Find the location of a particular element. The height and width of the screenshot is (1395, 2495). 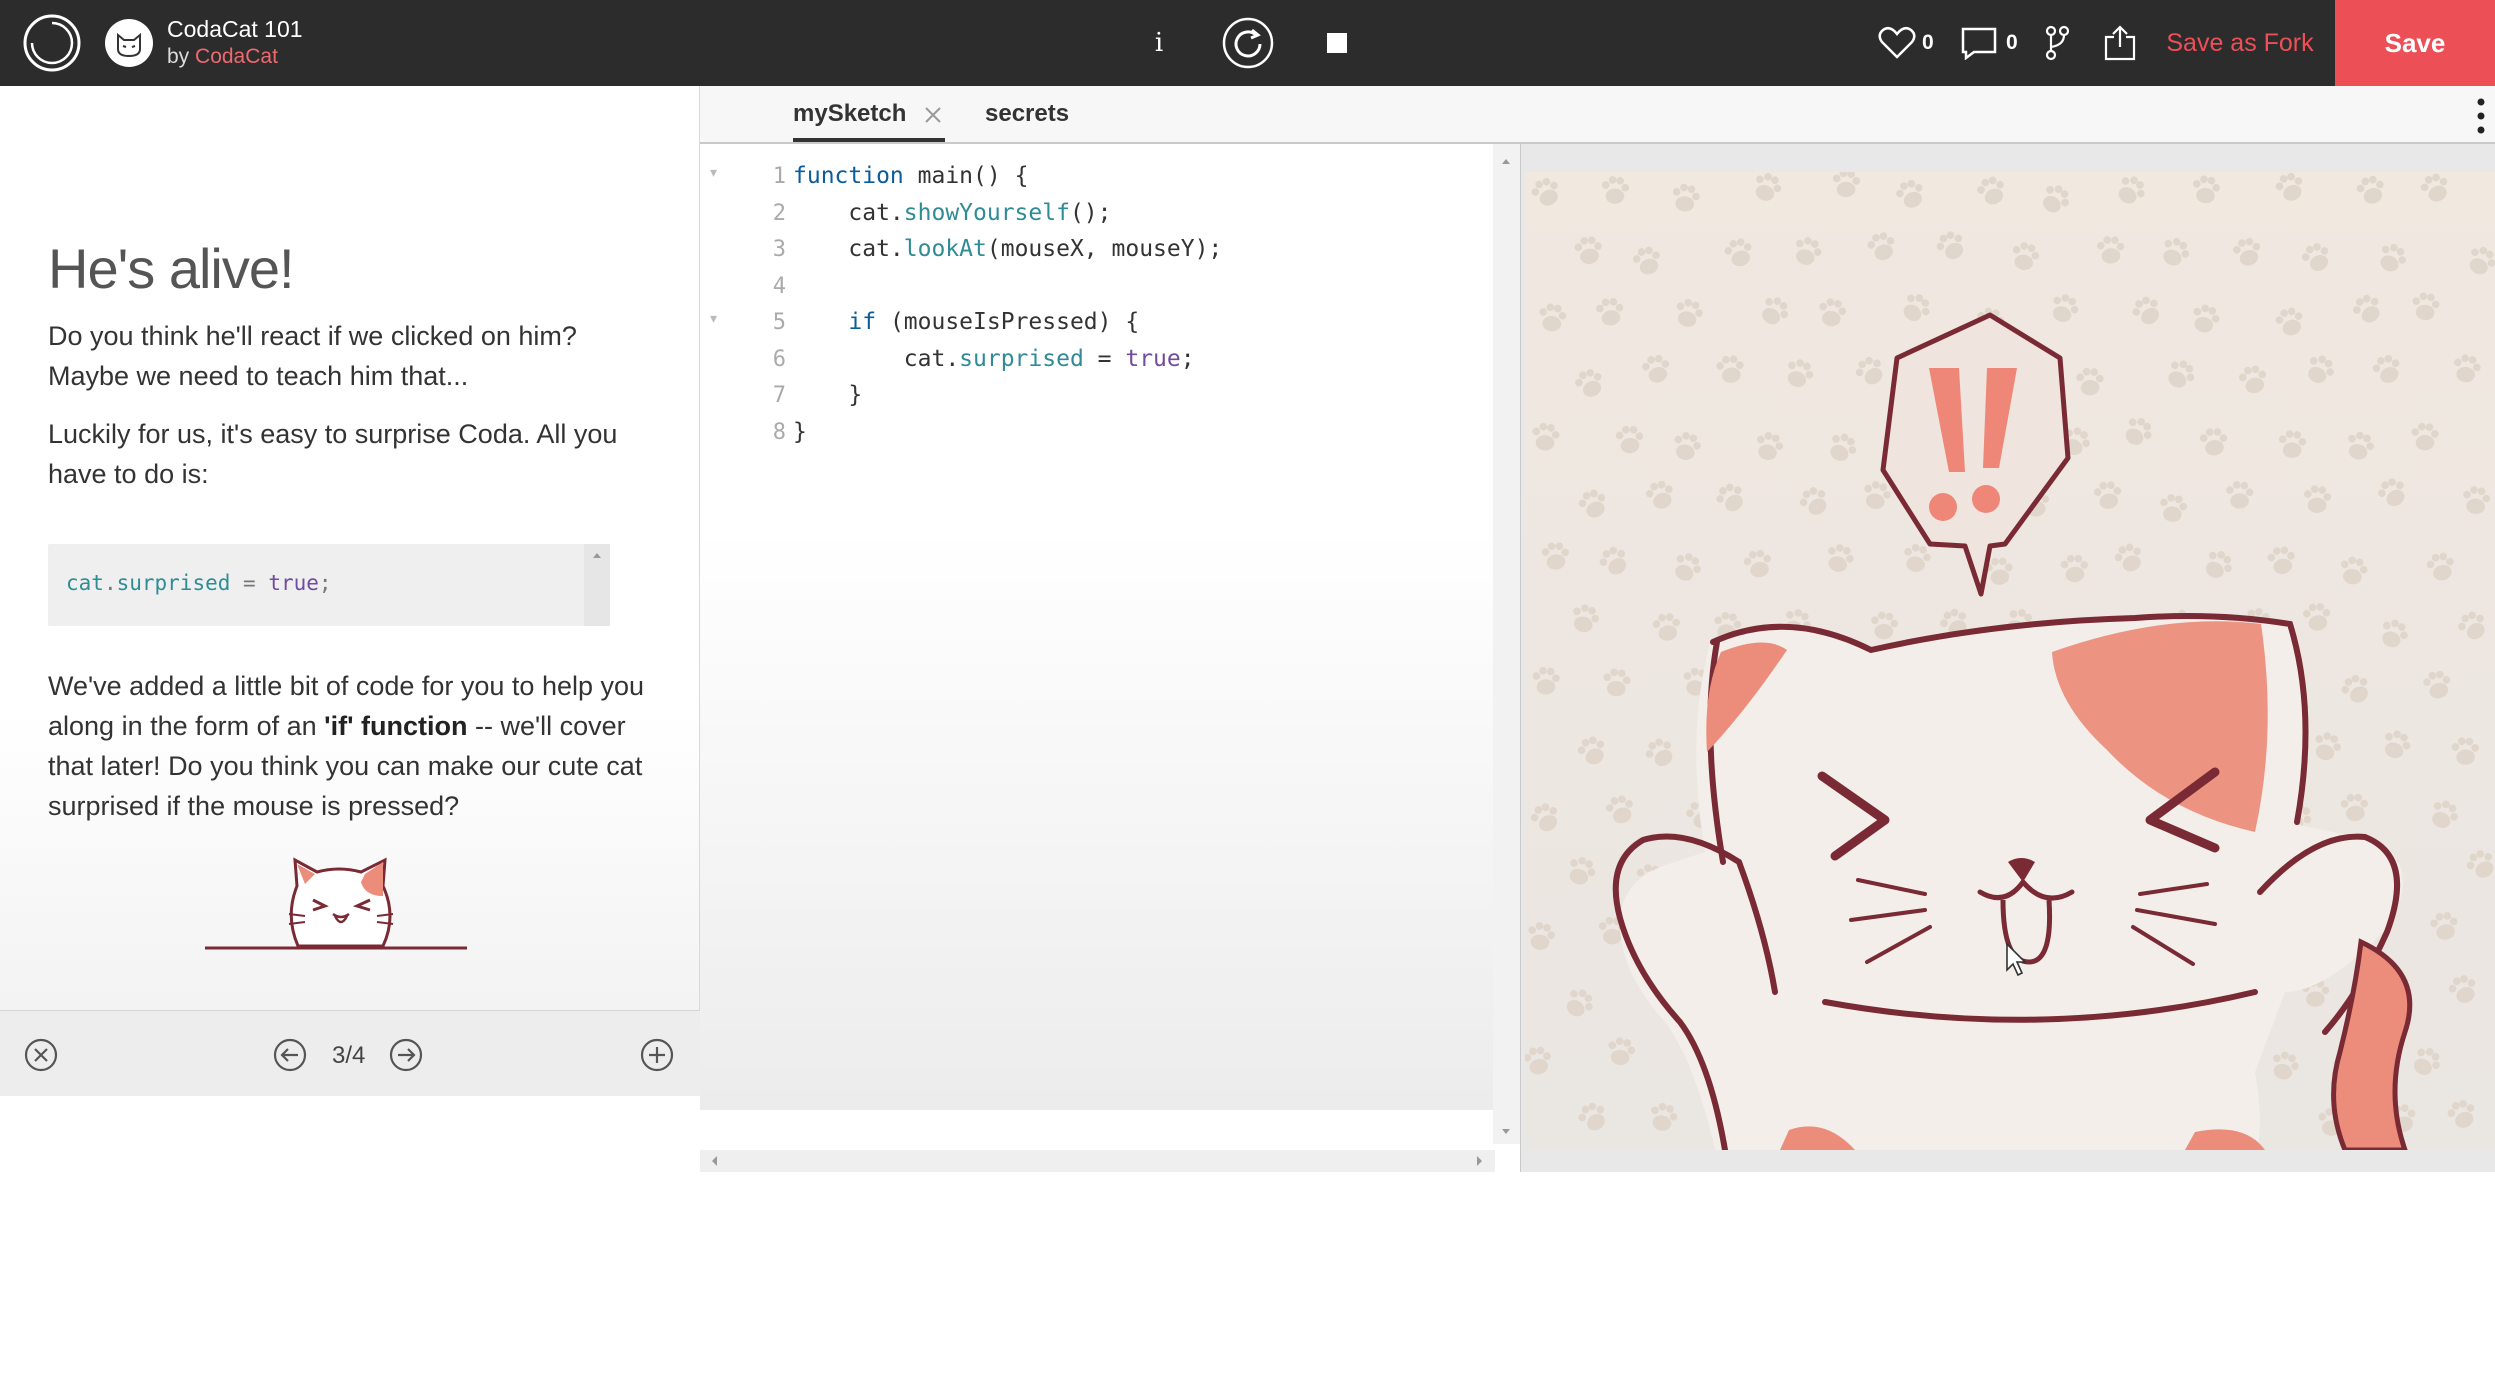

stop-icon is located at coordinates (1337, 43).